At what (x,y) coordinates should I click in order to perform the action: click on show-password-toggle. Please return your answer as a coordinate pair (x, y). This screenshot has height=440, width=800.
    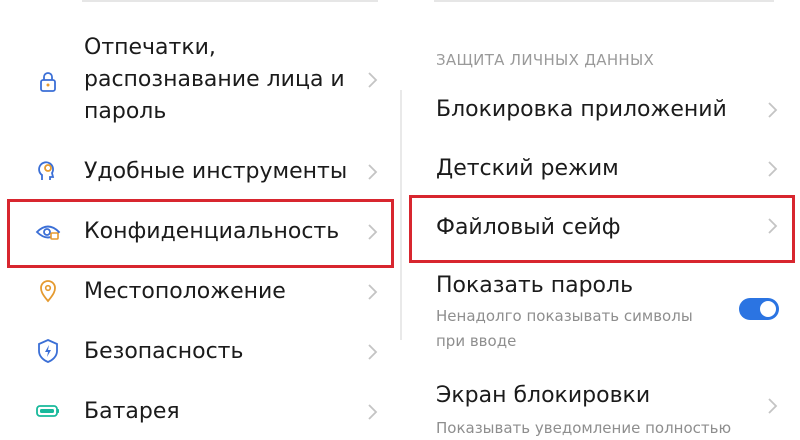
    Looking at the image, I should click on (759, 309).